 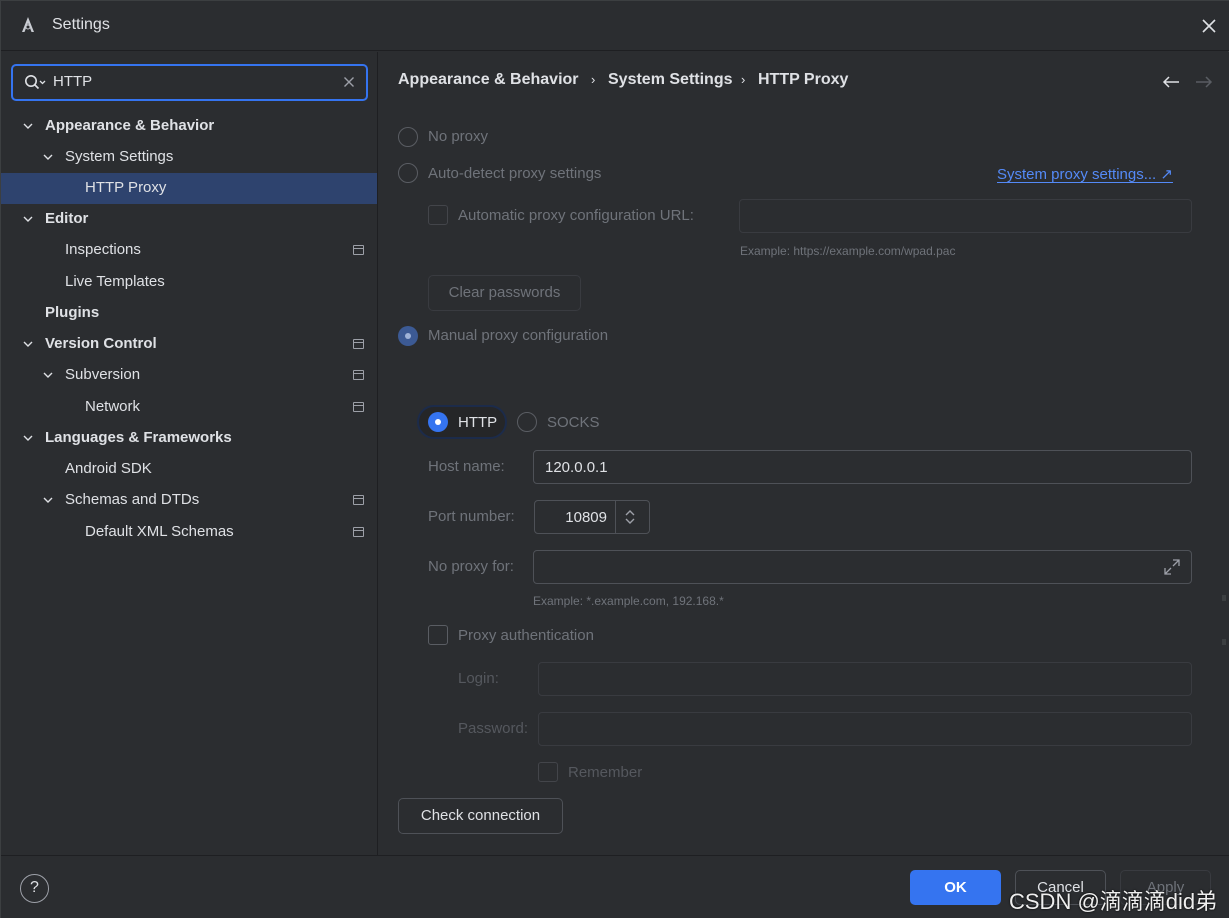 I want to click on auto-config-url-input, so click(x=965, y=216).